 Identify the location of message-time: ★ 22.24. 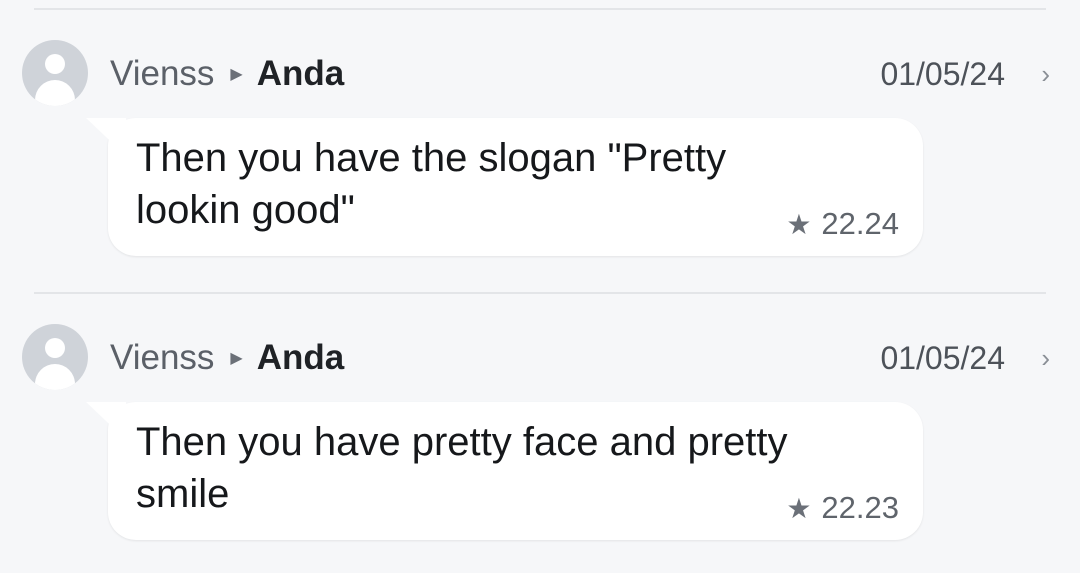
(842, 224).